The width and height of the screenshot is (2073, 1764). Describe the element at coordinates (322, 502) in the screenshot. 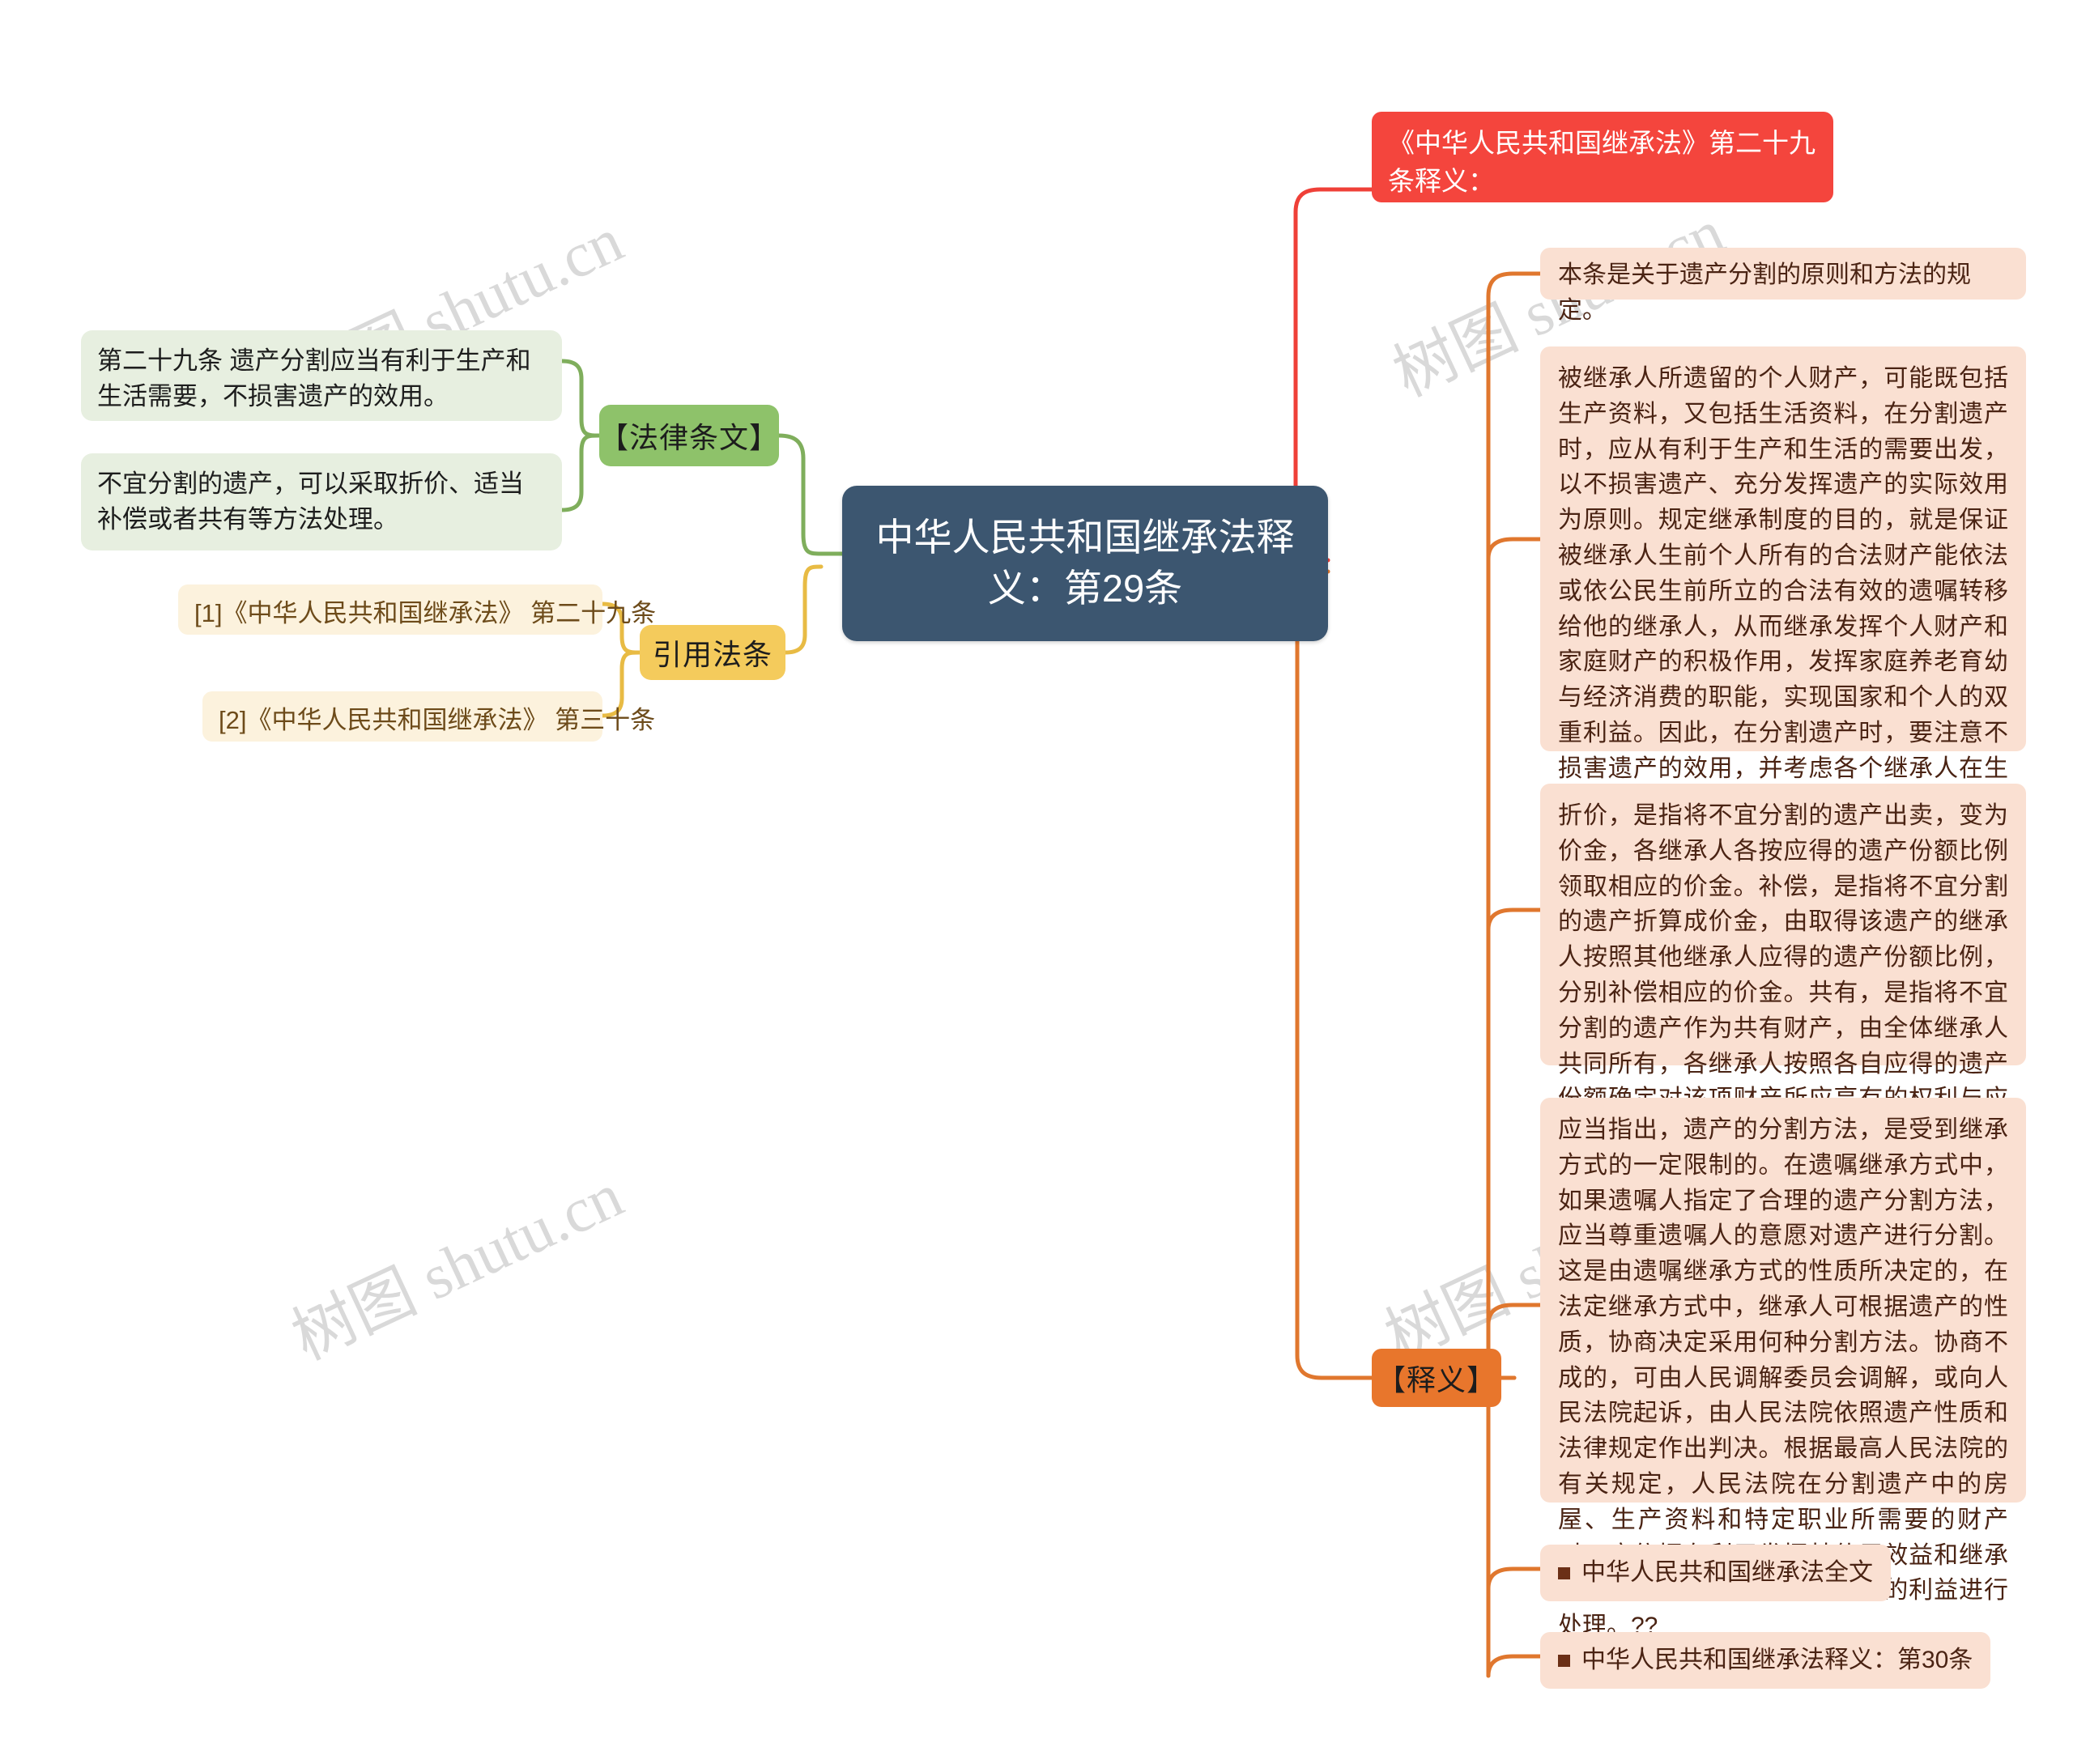

I see `leaf-legal-text-2: 不宜分割的遗产，可以采取折价、适当补偿或者共有等方法处理。` at that location.